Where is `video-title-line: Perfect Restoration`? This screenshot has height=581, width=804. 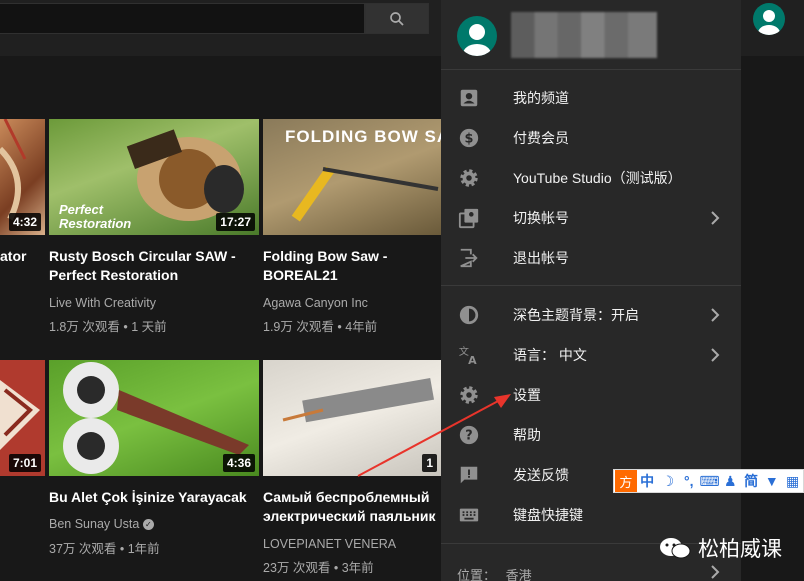
video-title-line: Perfect Restoration is located at coordinates (114, 275).